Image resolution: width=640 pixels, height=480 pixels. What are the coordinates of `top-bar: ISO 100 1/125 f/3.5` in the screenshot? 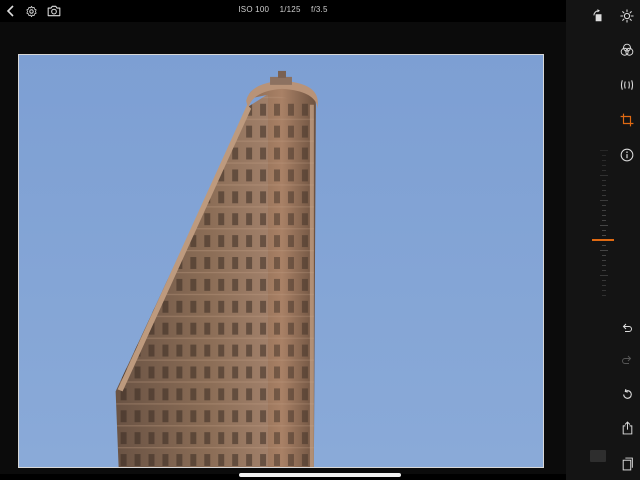 It's located at (283, 11).